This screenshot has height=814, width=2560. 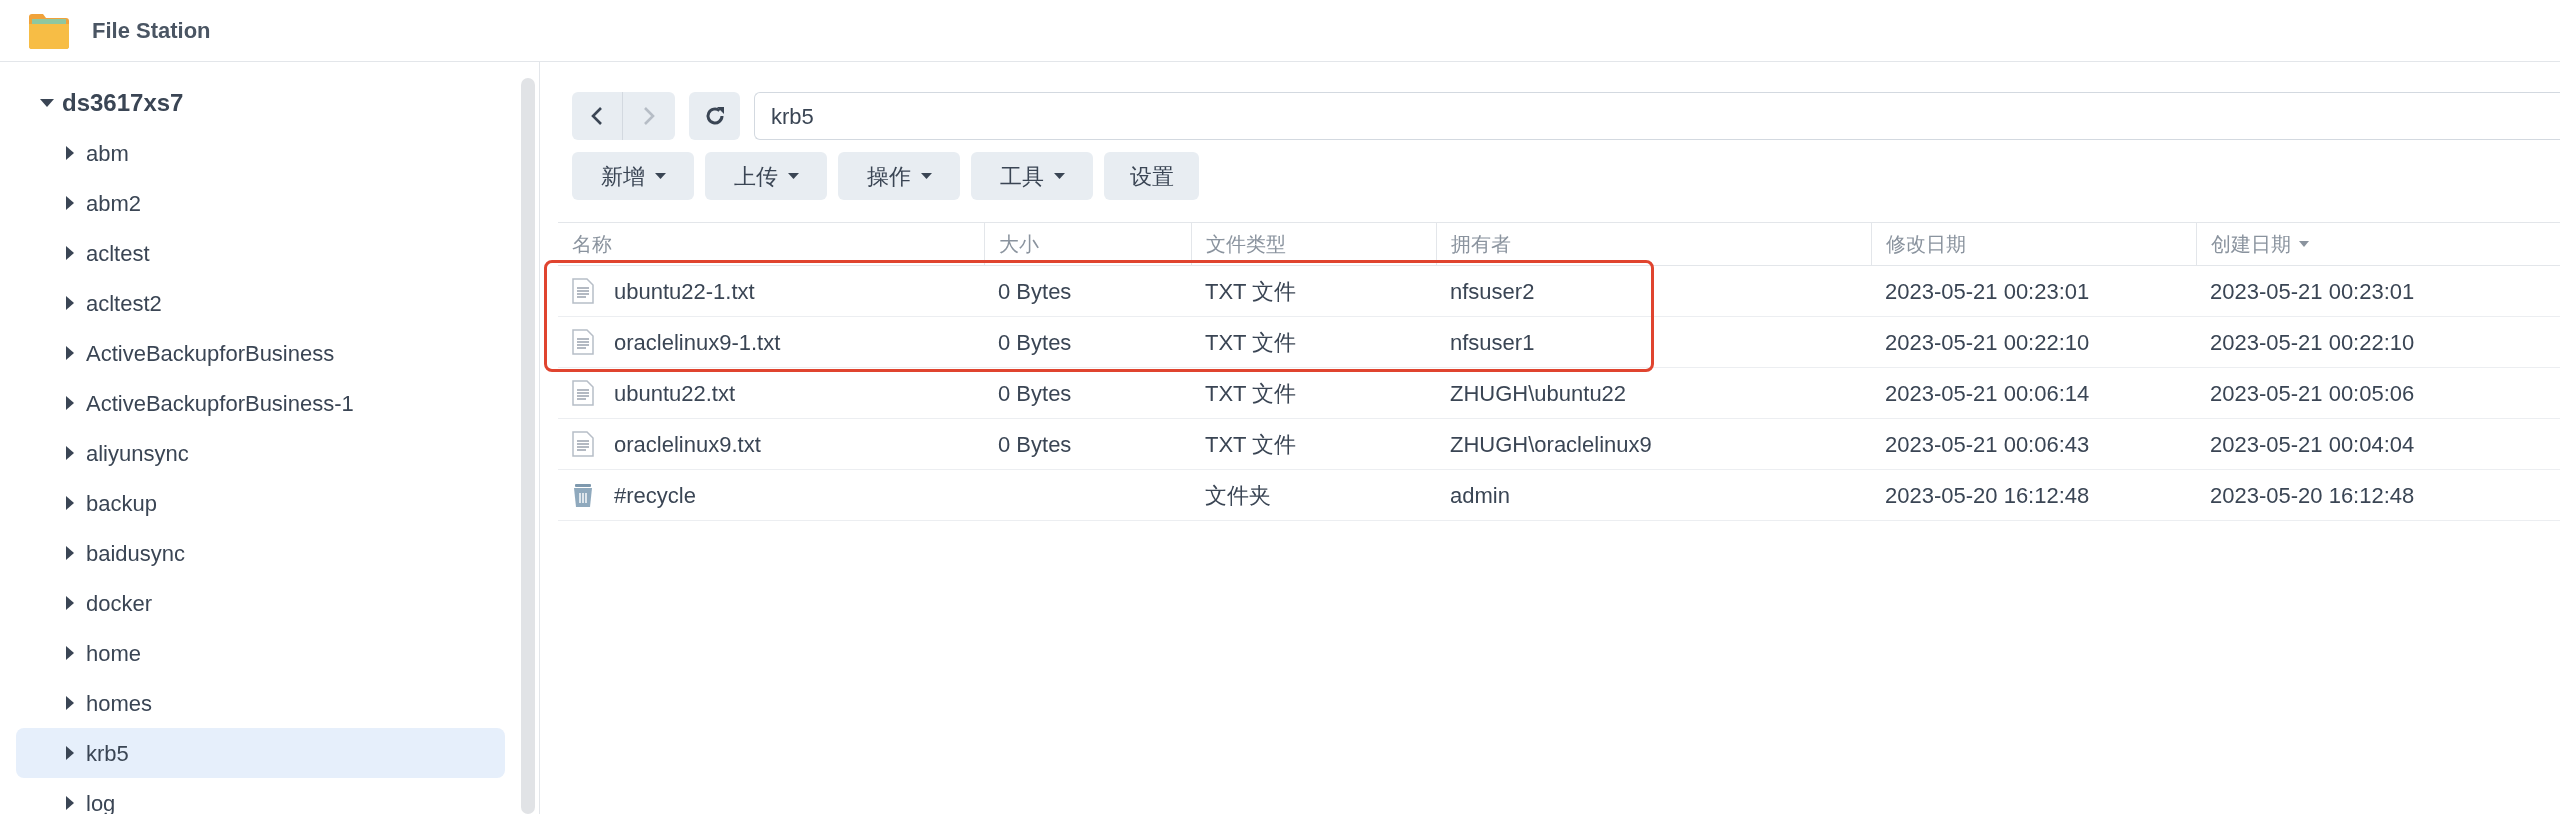 I want to click on chevron-left-icon, so click(x=597, y=116).